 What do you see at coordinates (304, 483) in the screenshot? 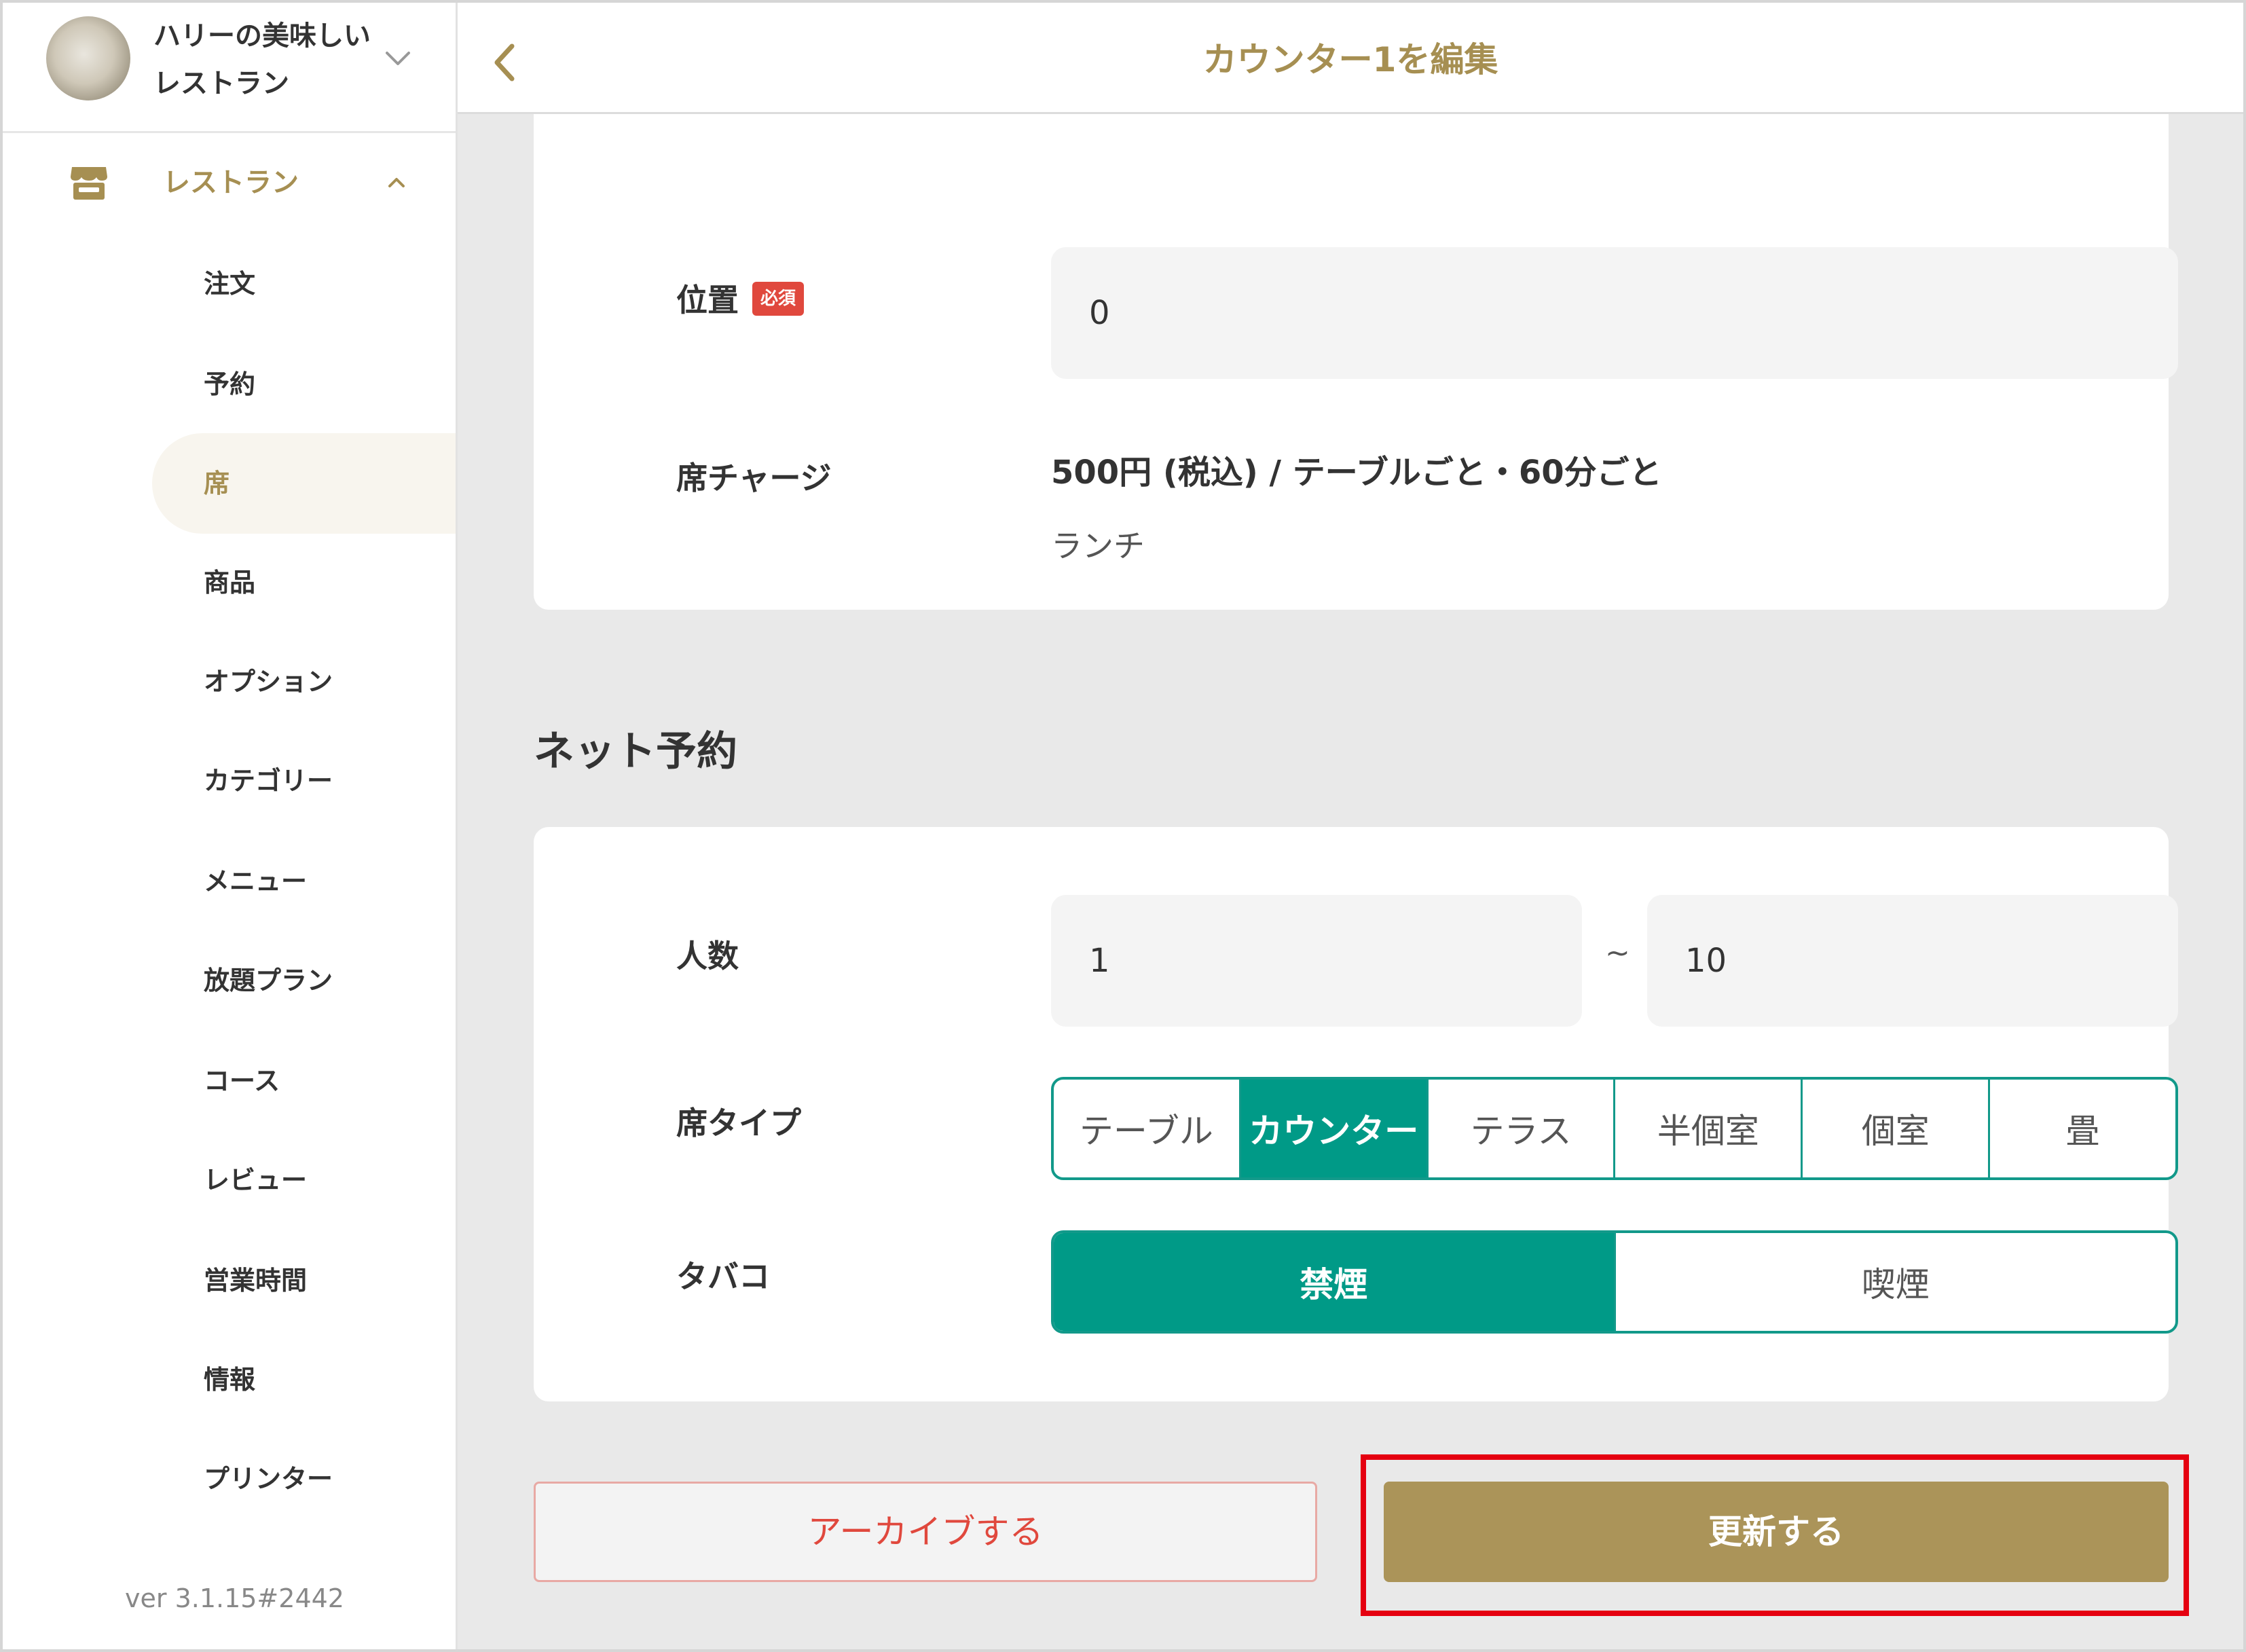
I see `sidebar-item-seats: 席` at bounding box center [304, 483].